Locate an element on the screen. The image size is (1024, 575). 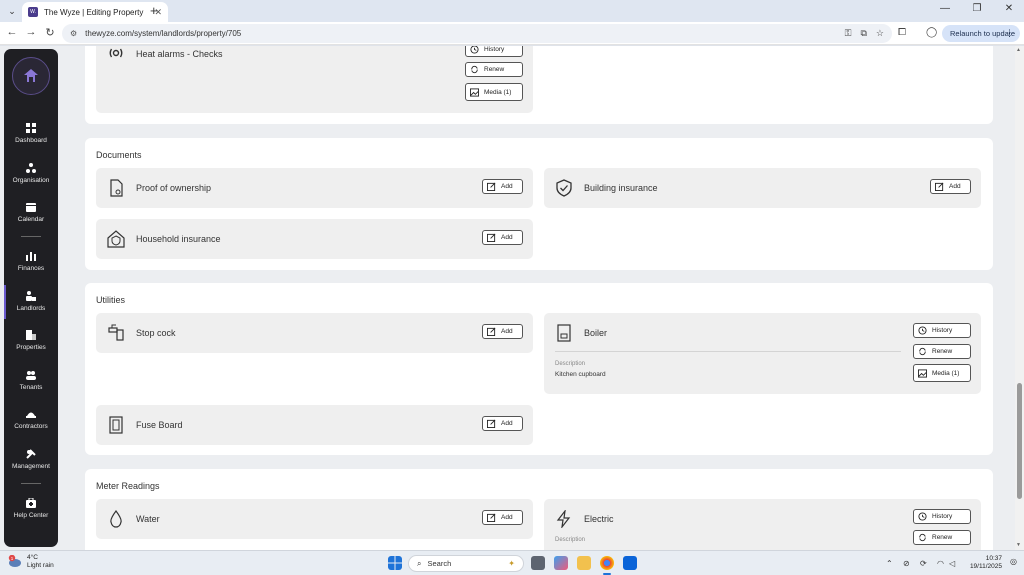
app-logo is located at coordinates (31, 76).